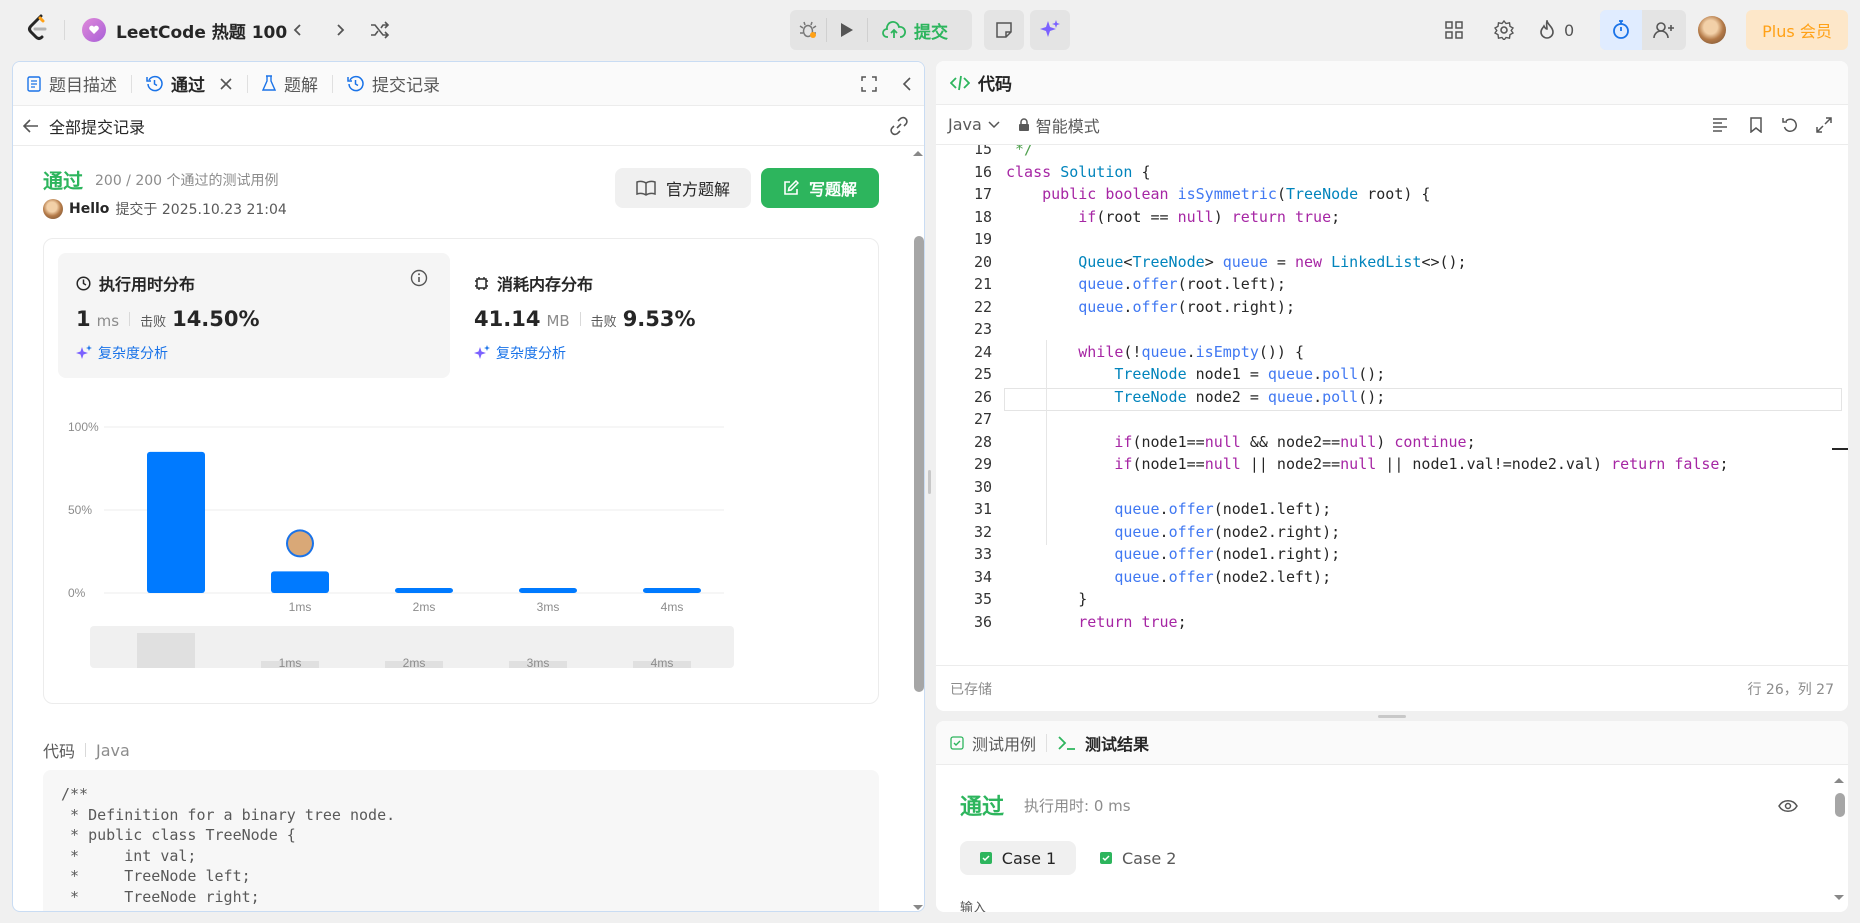 This screenshot has height=923, width=1860. I want to click on collapse-button, so click(907, 84).